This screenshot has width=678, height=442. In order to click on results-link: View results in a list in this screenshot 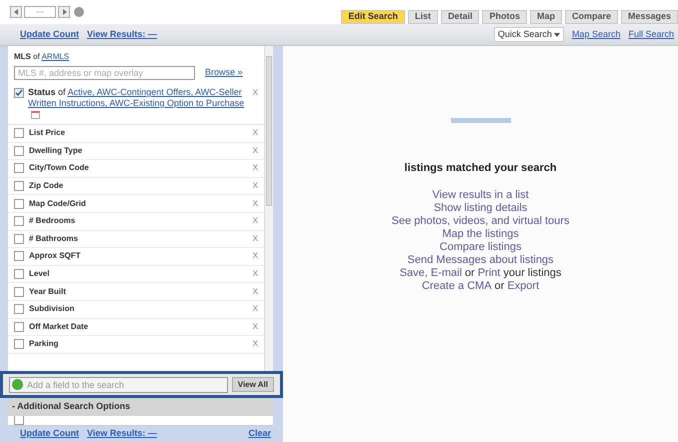, I will do `click(480, 195)`.